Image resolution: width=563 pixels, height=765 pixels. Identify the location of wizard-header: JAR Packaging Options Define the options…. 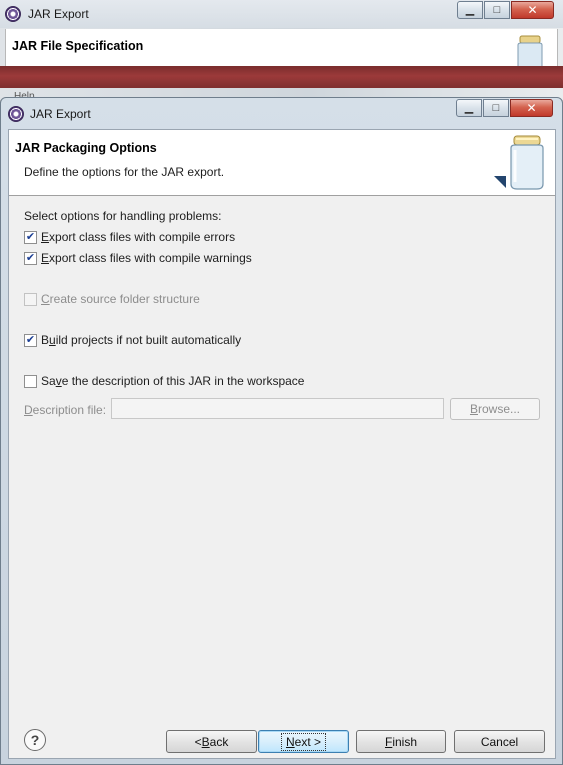
(282, 163).